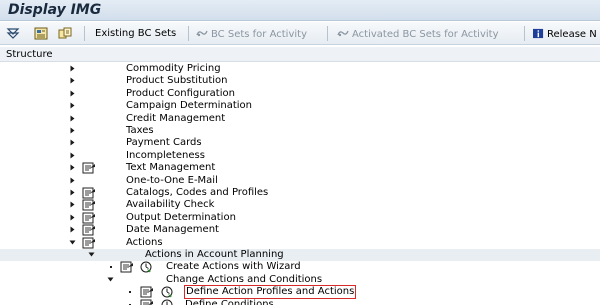 This screenshot has height=305, width=600. I want to click on tree-node: One-to-One E-Mail, so click(300, 181).